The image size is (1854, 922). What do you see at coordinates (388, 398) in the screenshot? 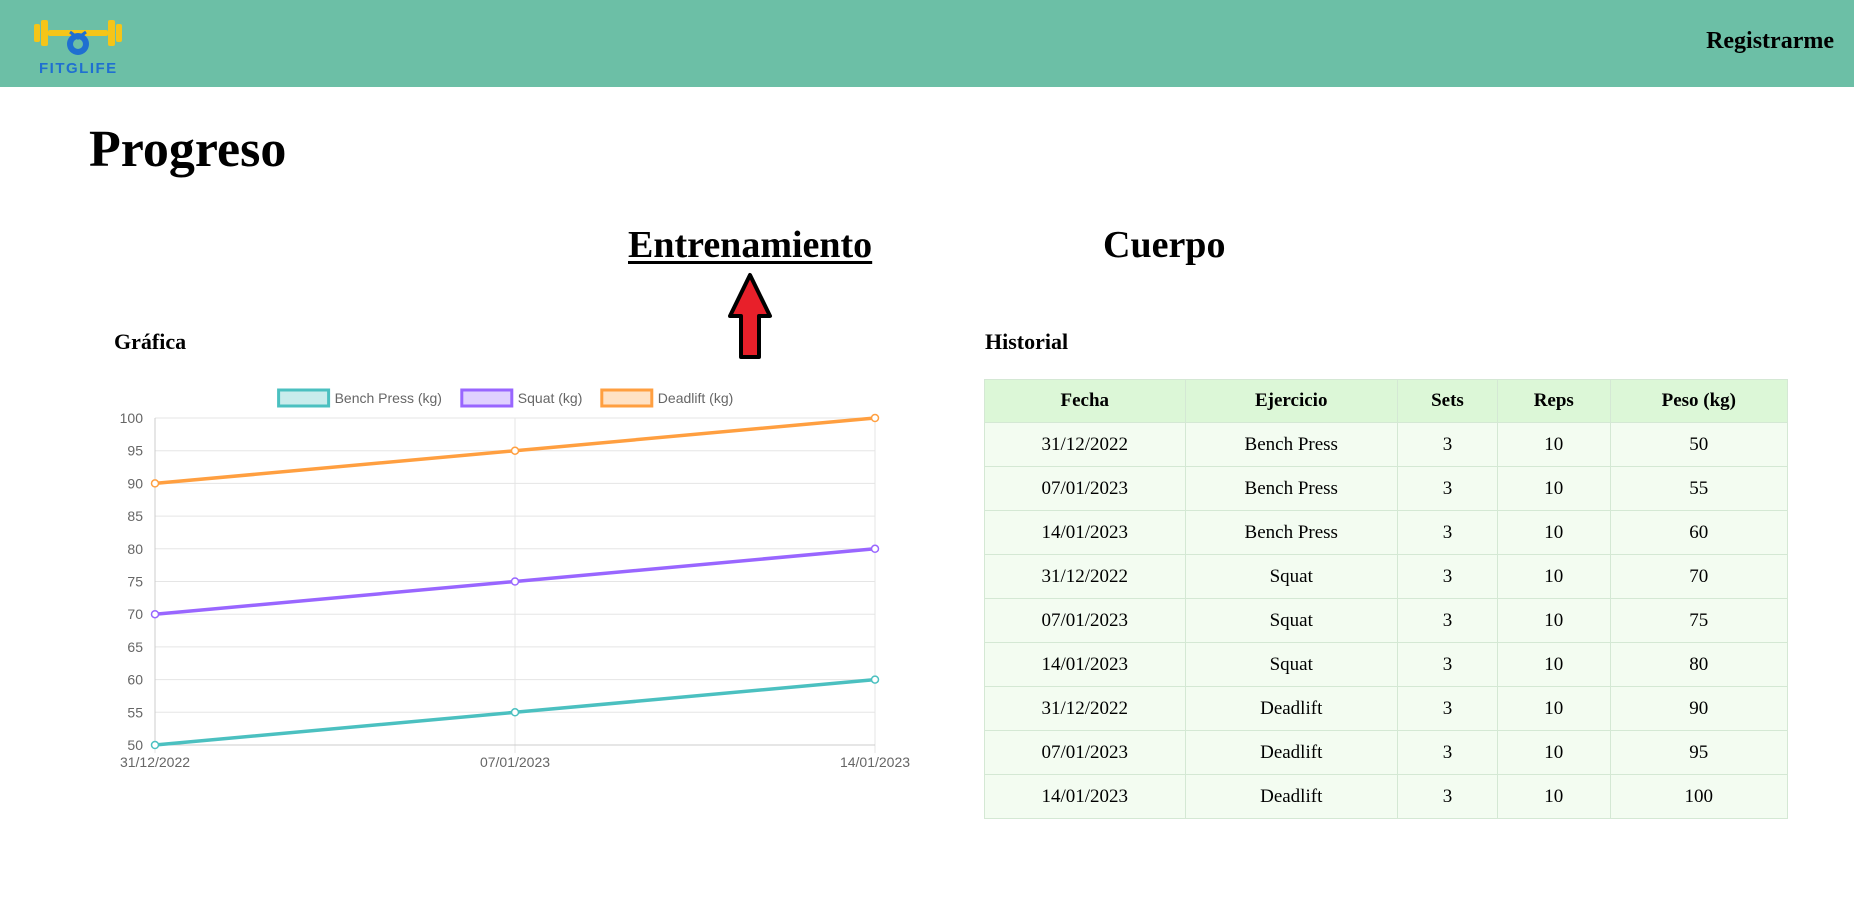
I see `legend-label: Bench Press (kg)` at bounding box center [388, 398].